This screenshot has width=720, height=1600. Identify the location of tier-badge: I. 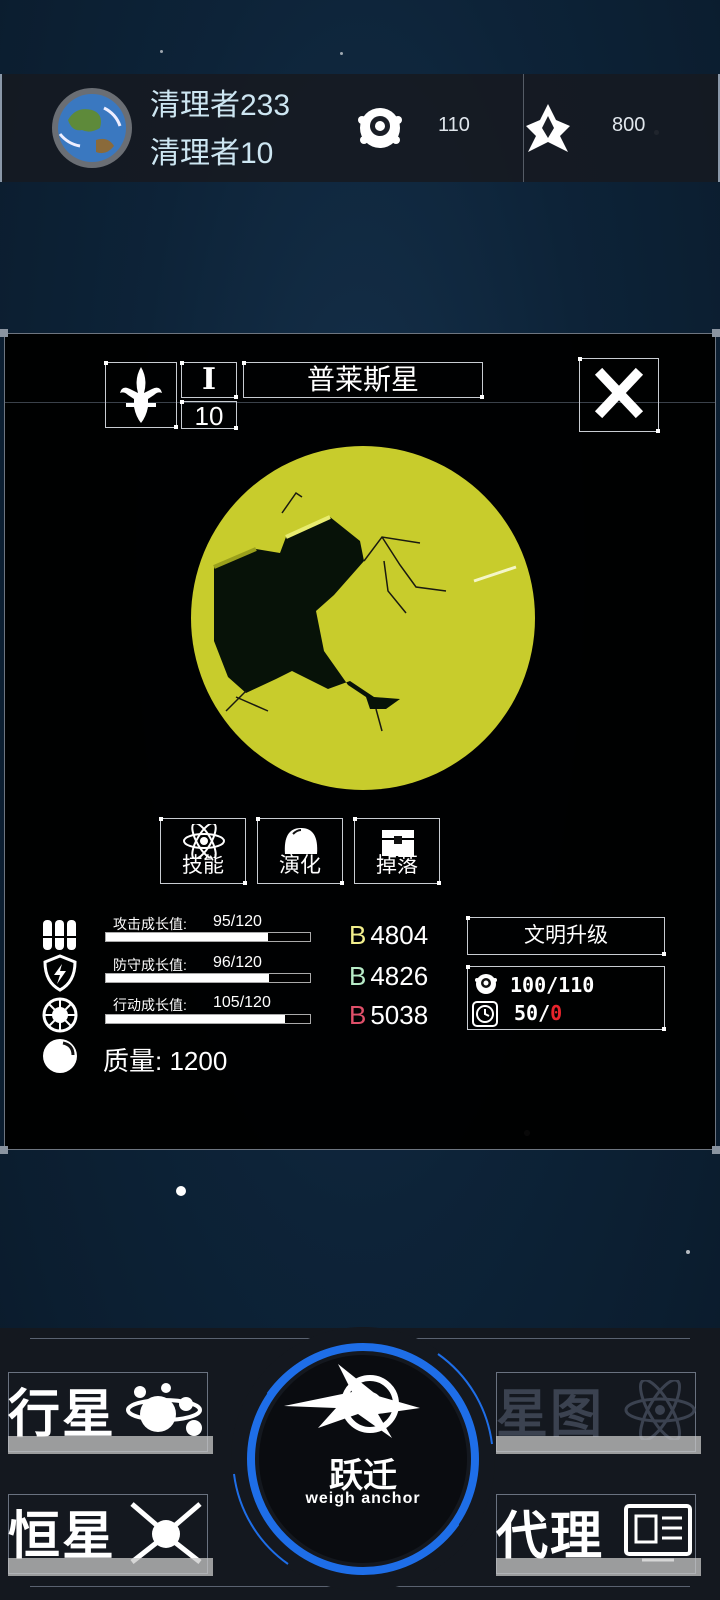
(209, 380).